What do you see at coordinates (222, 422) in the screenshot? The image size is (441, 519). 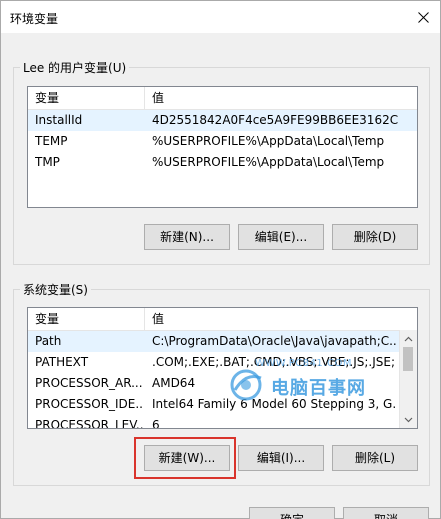 I see `table-row: PROCESSOR_LEV... 6` at bounding box center [222, 422].